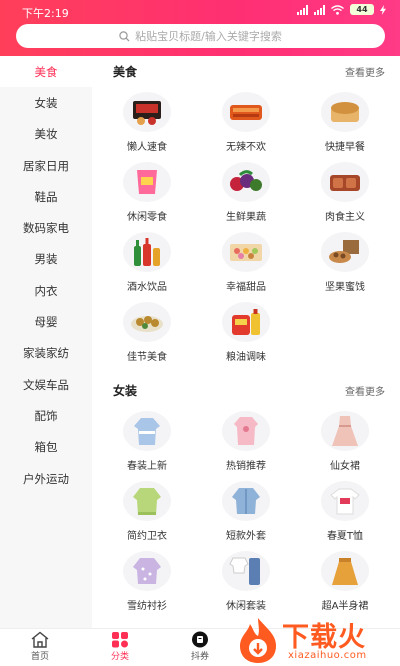 The image size is (400, 666). I want to click on subcategory-label: 酒水饮品, so click(147, 287).